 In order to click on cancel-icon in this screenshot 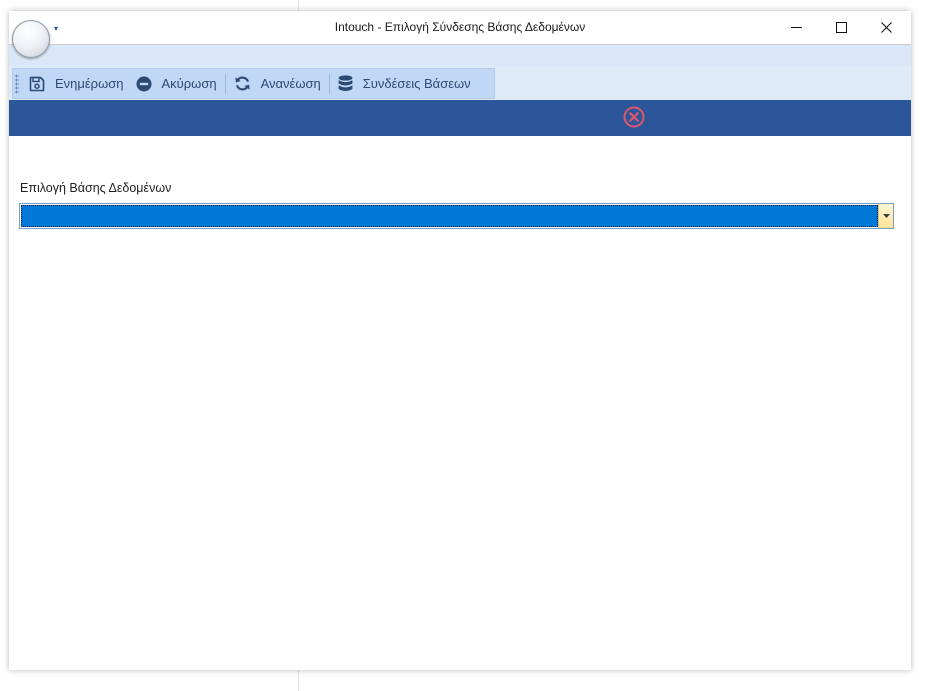, I will do `click(143, 83)`.